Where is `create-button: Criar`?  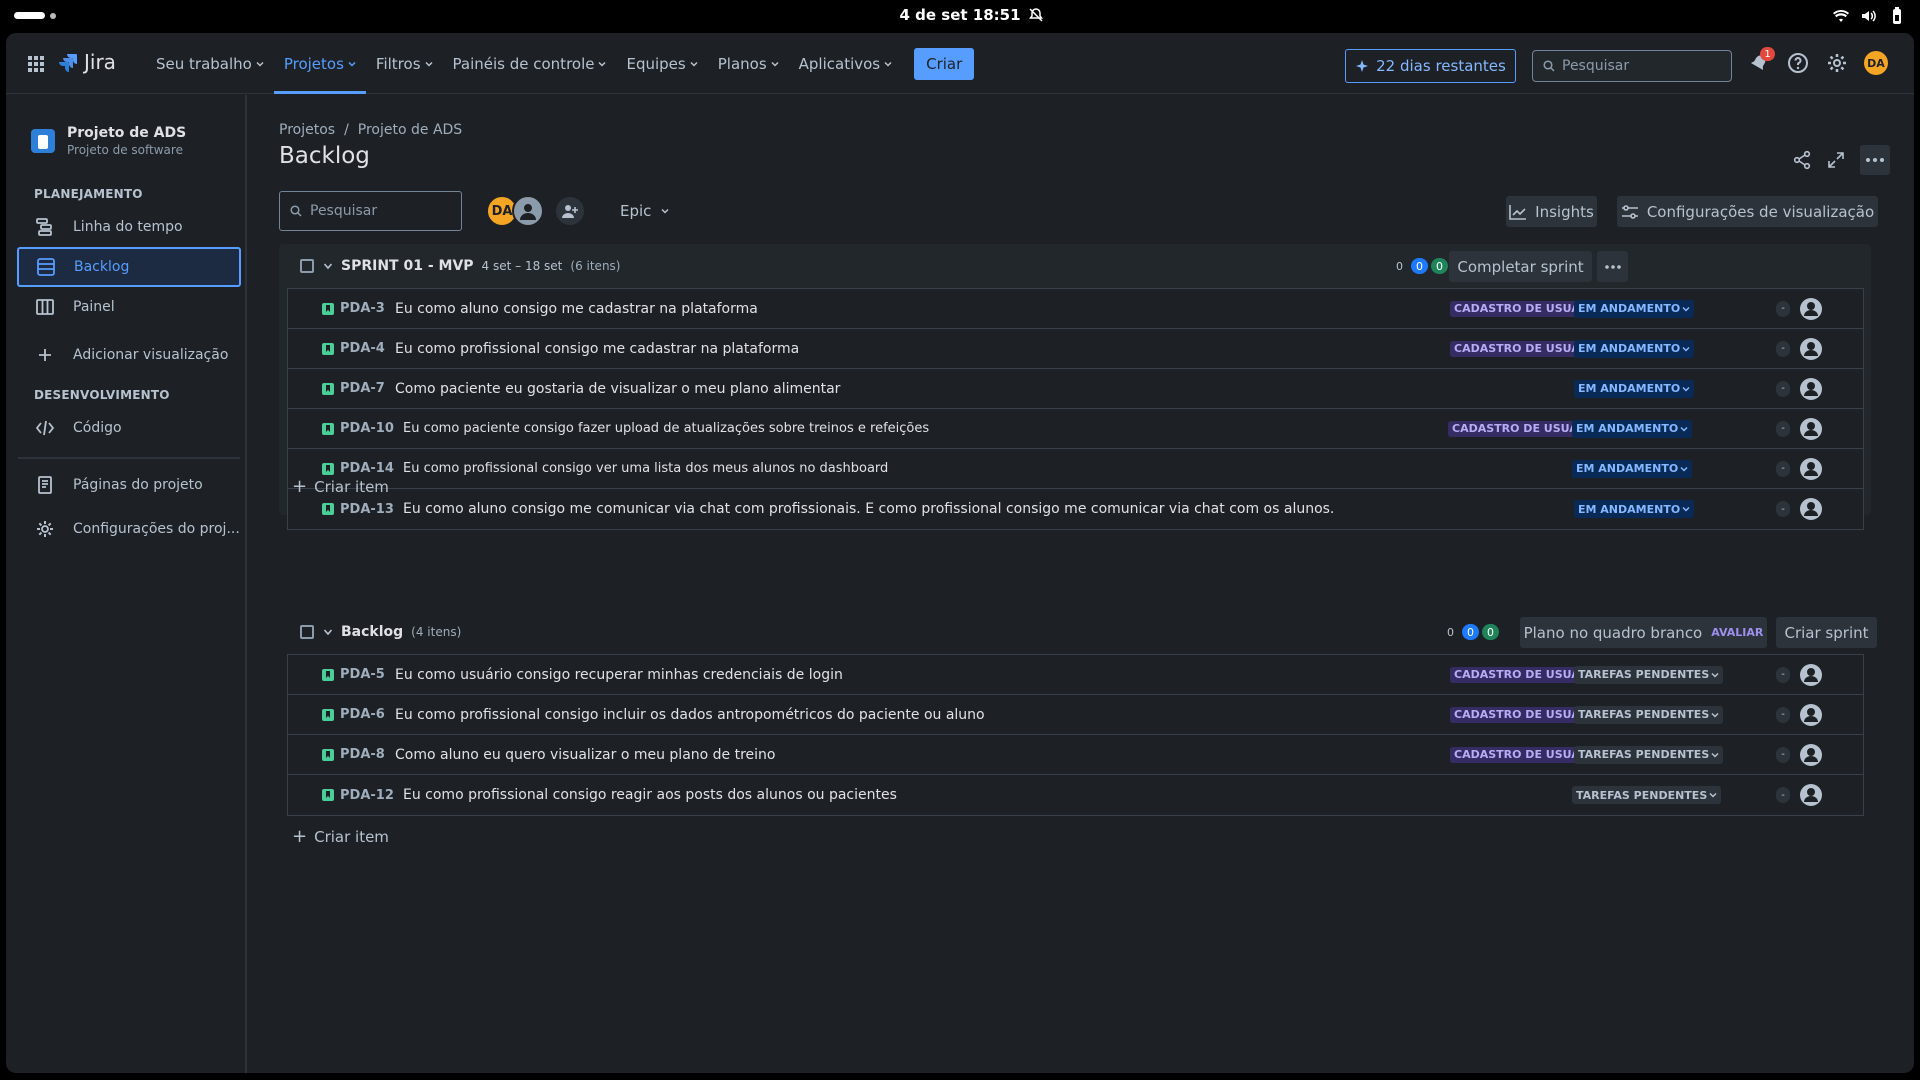
create-button: Criar is located at coordinates (944, 63).